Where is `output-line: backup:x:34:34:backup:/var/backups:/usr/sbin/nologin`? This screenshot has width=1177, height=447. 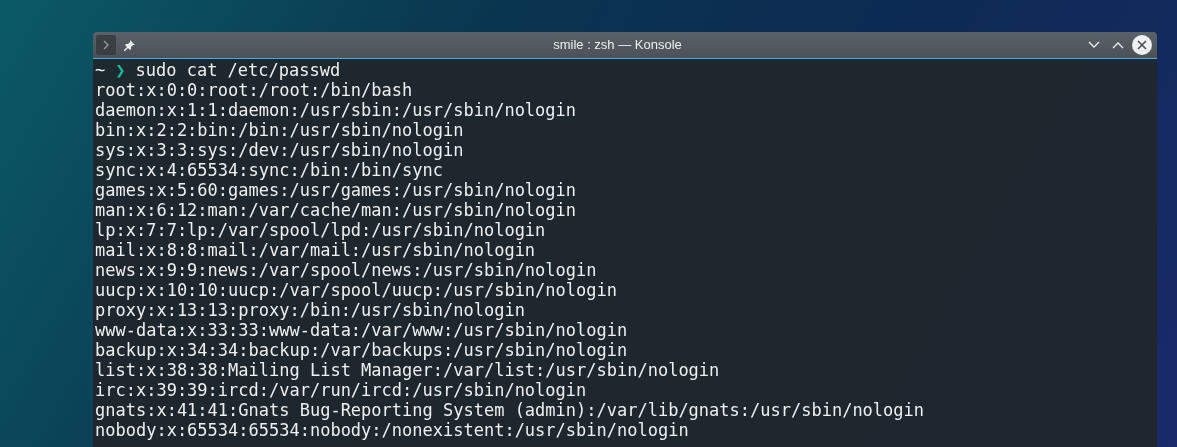
output-line: backup:x:34:34:backup:/var/backups:/usr/sbin/nologin is located at coordinates (361, 350).